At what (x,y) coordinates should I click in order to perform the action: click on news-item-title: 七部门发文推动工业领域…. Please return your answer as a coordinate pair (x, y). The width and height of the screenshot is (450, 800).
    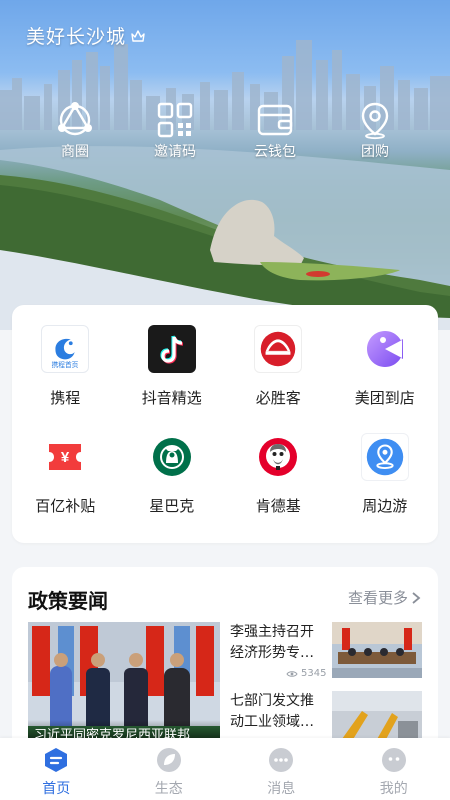
    Looking at the image, I should click on (272, 711).